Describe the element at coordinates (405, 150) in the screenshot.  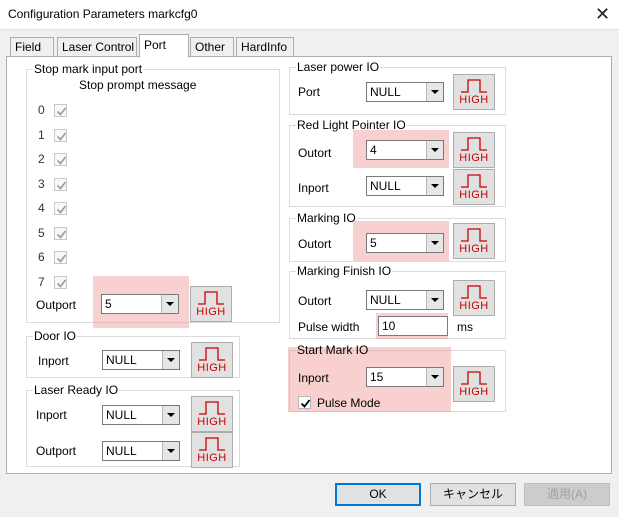
I see `red-light-outport-select: 4` at that location.